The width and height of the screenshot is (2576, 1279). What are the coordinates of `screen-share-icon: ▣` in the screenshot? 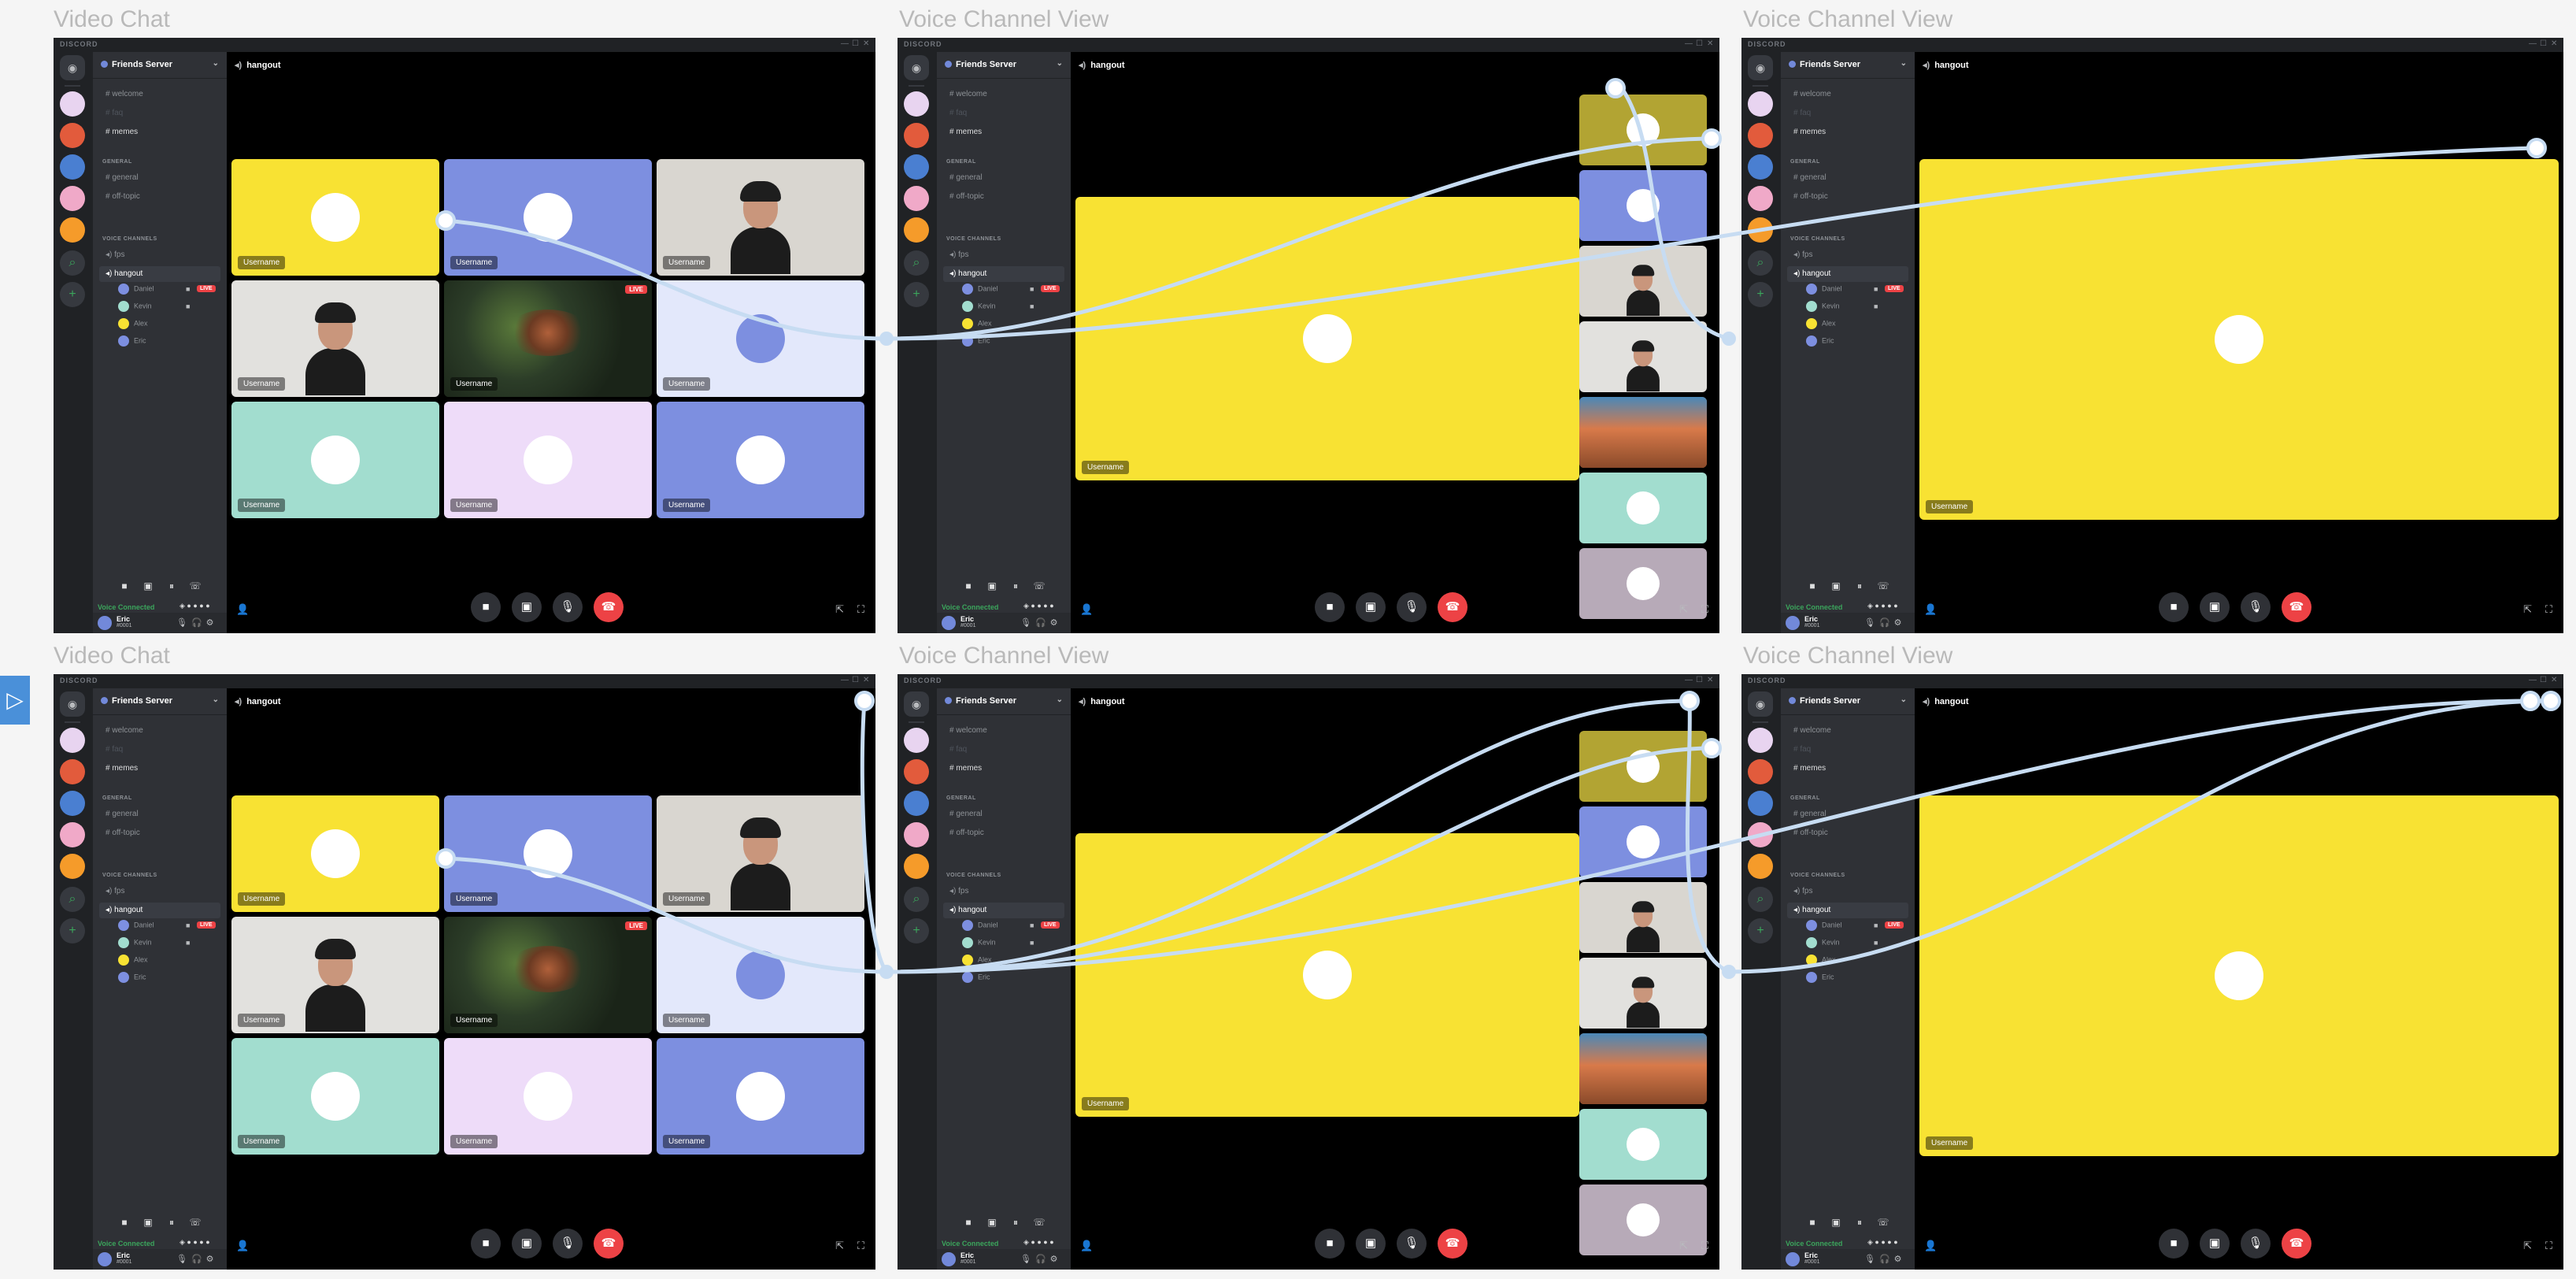 It's located at (992, 586).